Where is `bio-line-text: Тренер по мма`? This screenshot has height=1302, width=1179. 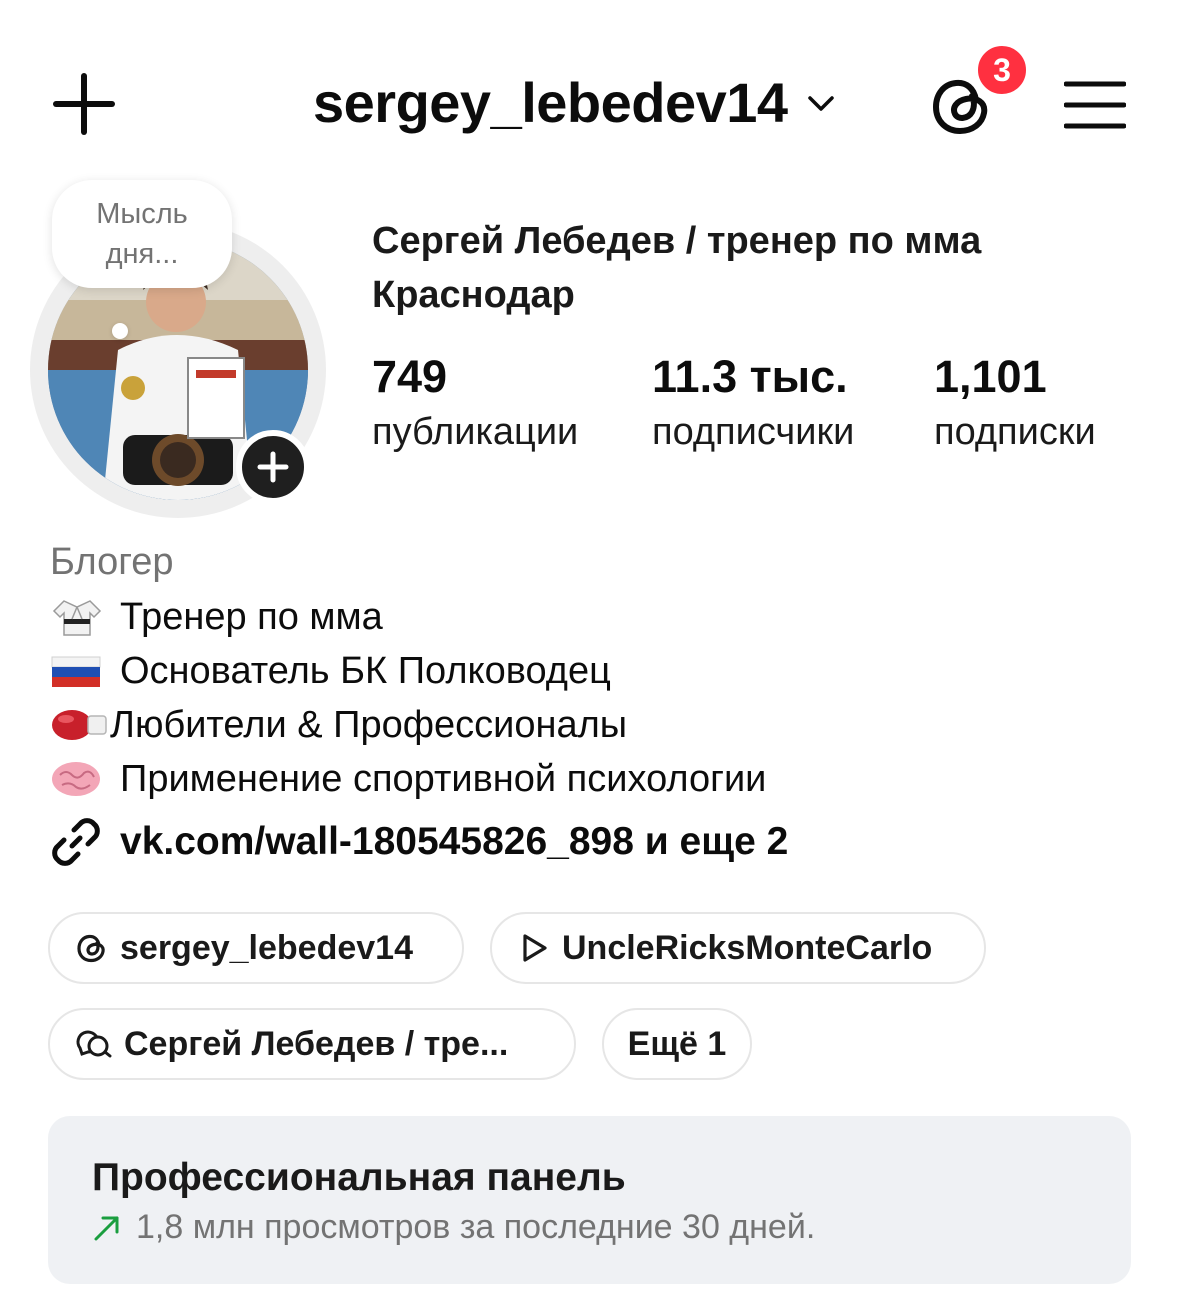
bio-line-text: Тренер по мма is located at coordinates (251, 617).